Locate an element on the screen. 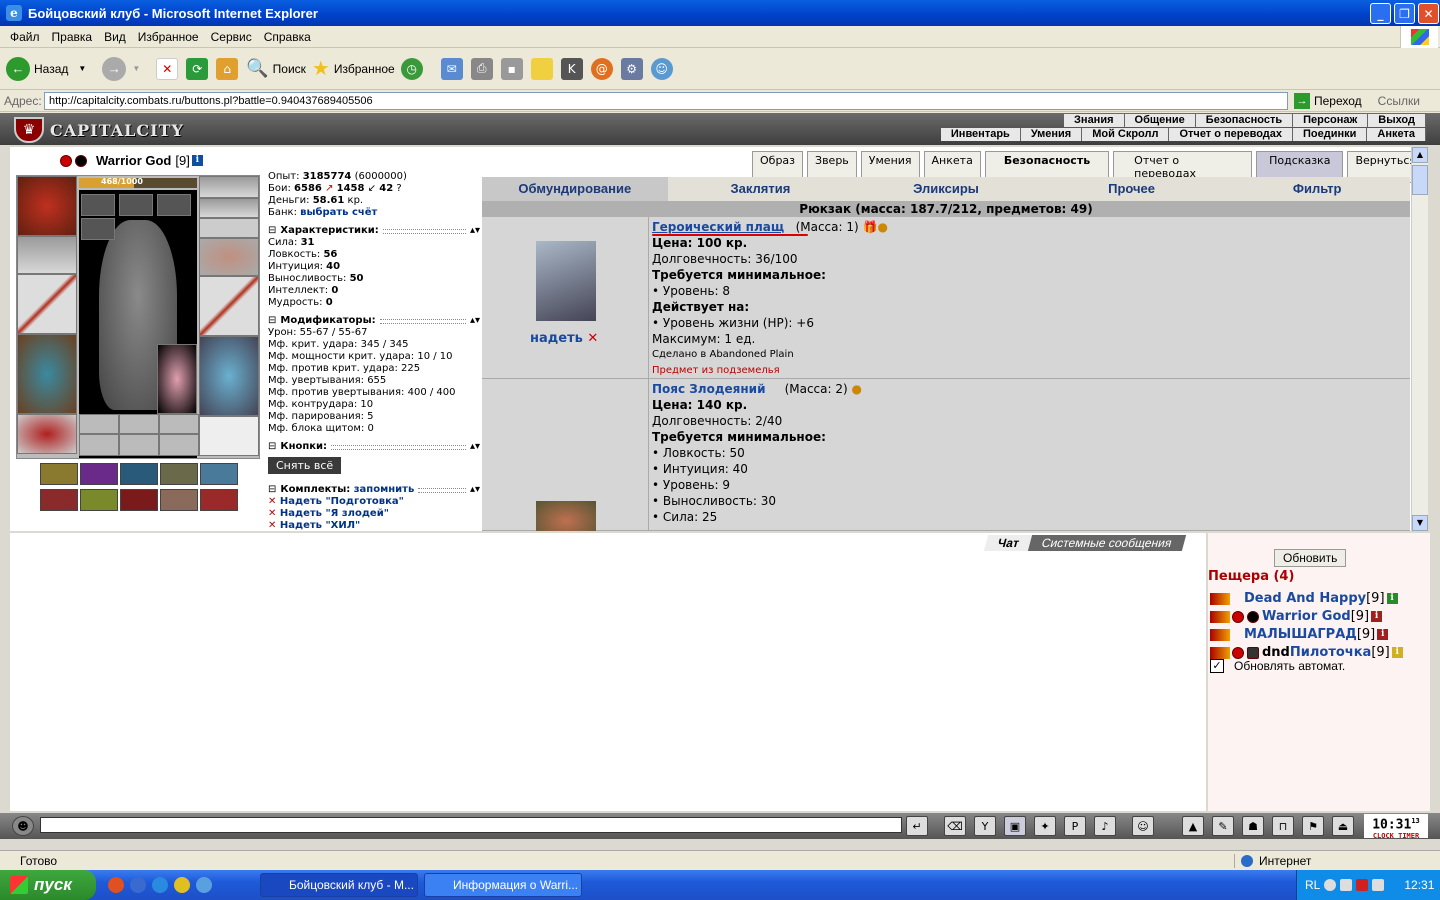 This screenshot has width=1440, height=900. nav-battles: Поединки is located at coordinates (1330, 134).